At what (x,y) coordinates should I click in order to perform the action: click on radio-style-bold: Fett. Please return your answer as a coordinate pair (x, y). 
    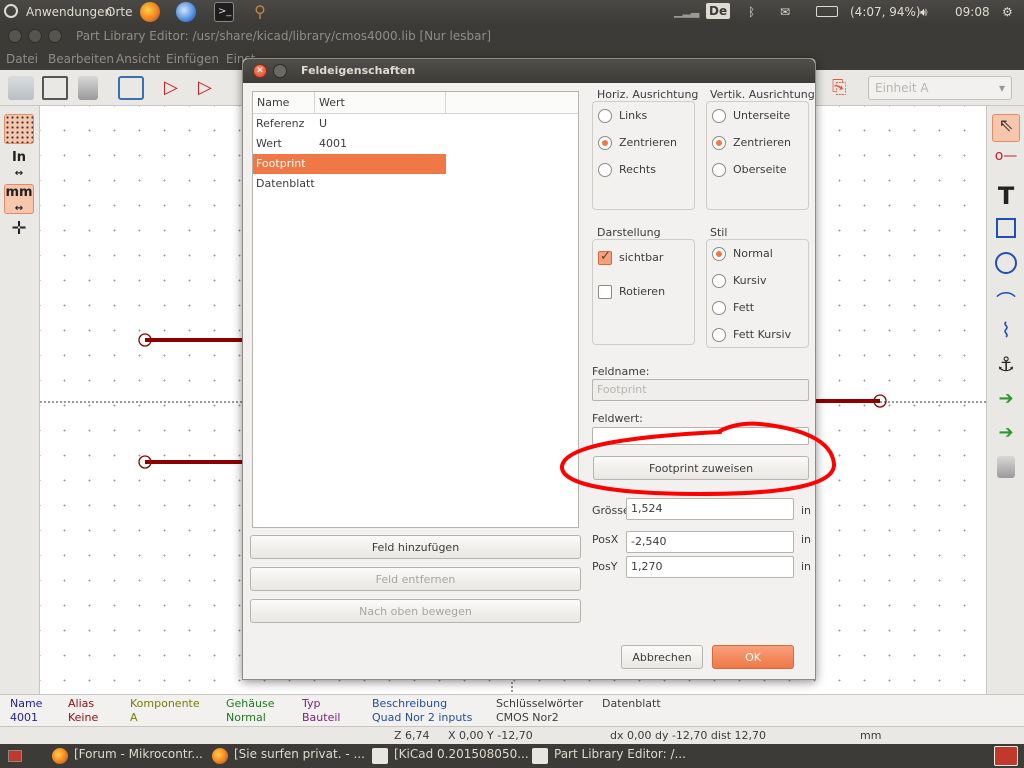
    Looking at the image, I should click on (730, 308).